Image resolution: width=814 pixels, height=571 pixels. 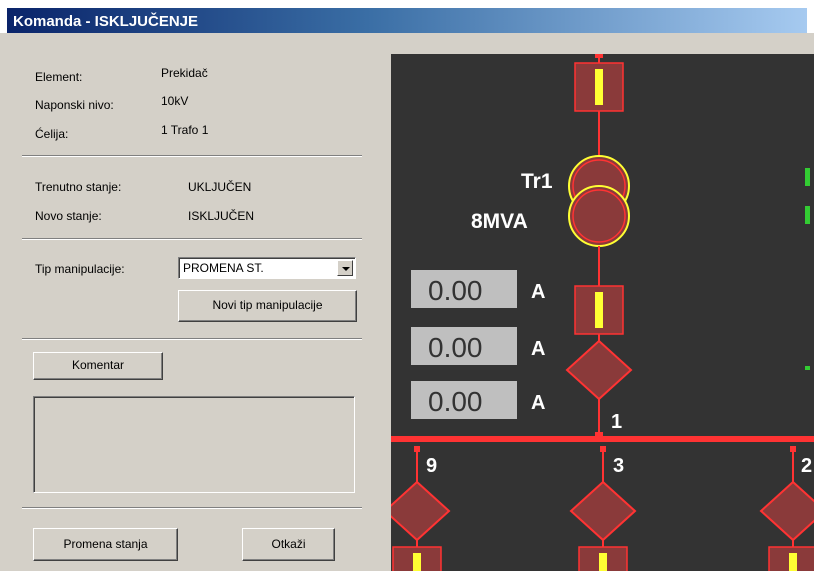 What do you see at coordinates (184, 73) in the screenshot?
I see `element-value: Prekidač` at bounding box center [184, 73].